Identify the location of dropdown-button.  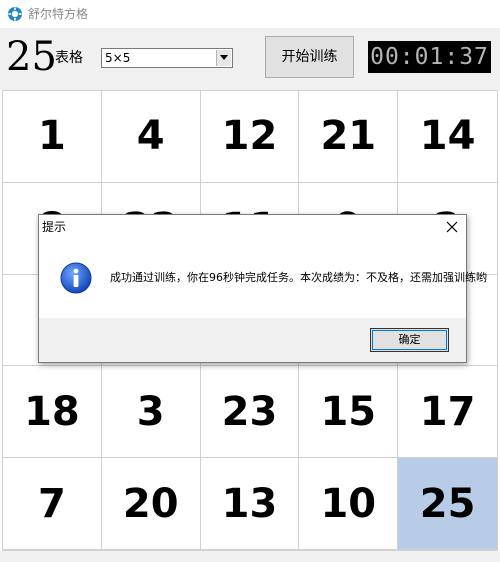
(223, 58).